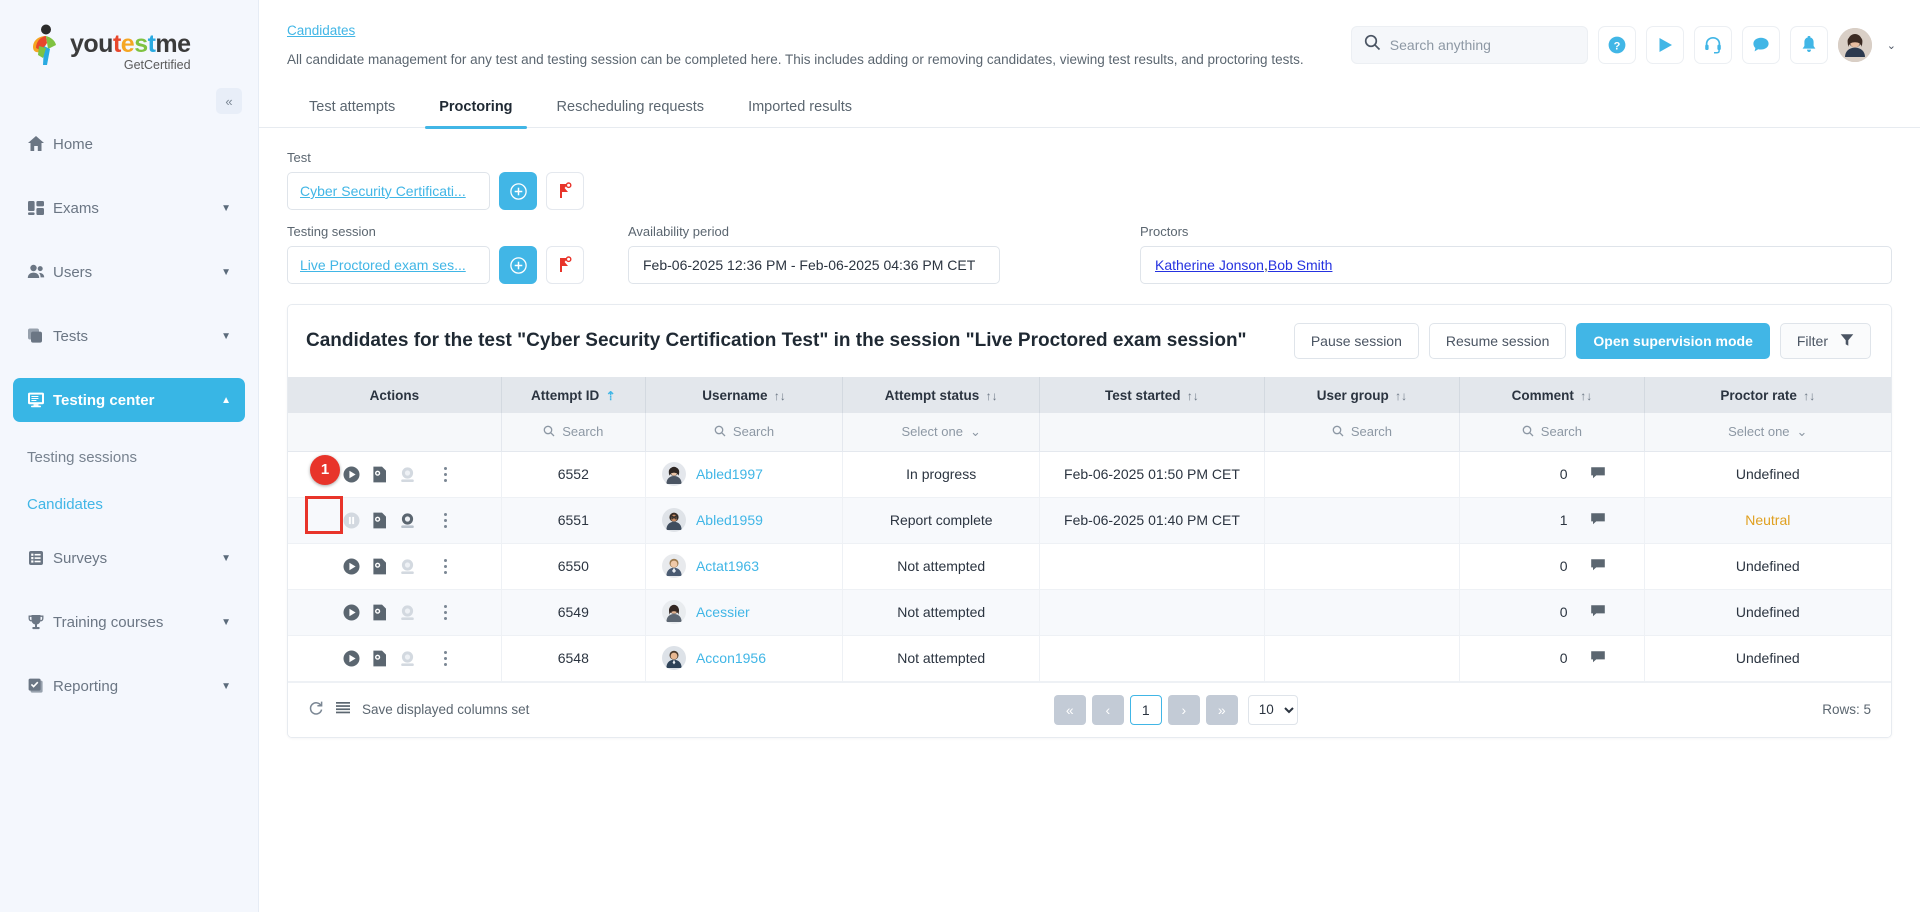 The image size is (1920, 912). I want to click on sidebar-subitem-testing-sessions: Testing sessions, so click(129, 457).